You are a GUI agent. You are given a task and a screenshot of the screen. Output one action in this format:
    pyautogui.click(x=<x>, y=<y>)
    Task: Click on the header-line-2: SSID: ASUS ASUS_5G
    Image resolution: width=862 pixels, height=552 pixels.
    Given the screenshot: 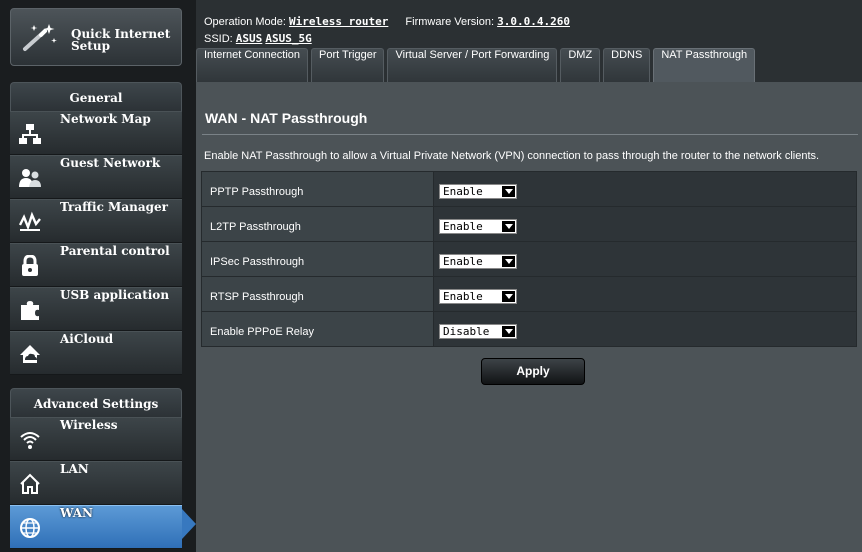 What is the action you would take?
    pyautogui.click(x=258, y=38)
    